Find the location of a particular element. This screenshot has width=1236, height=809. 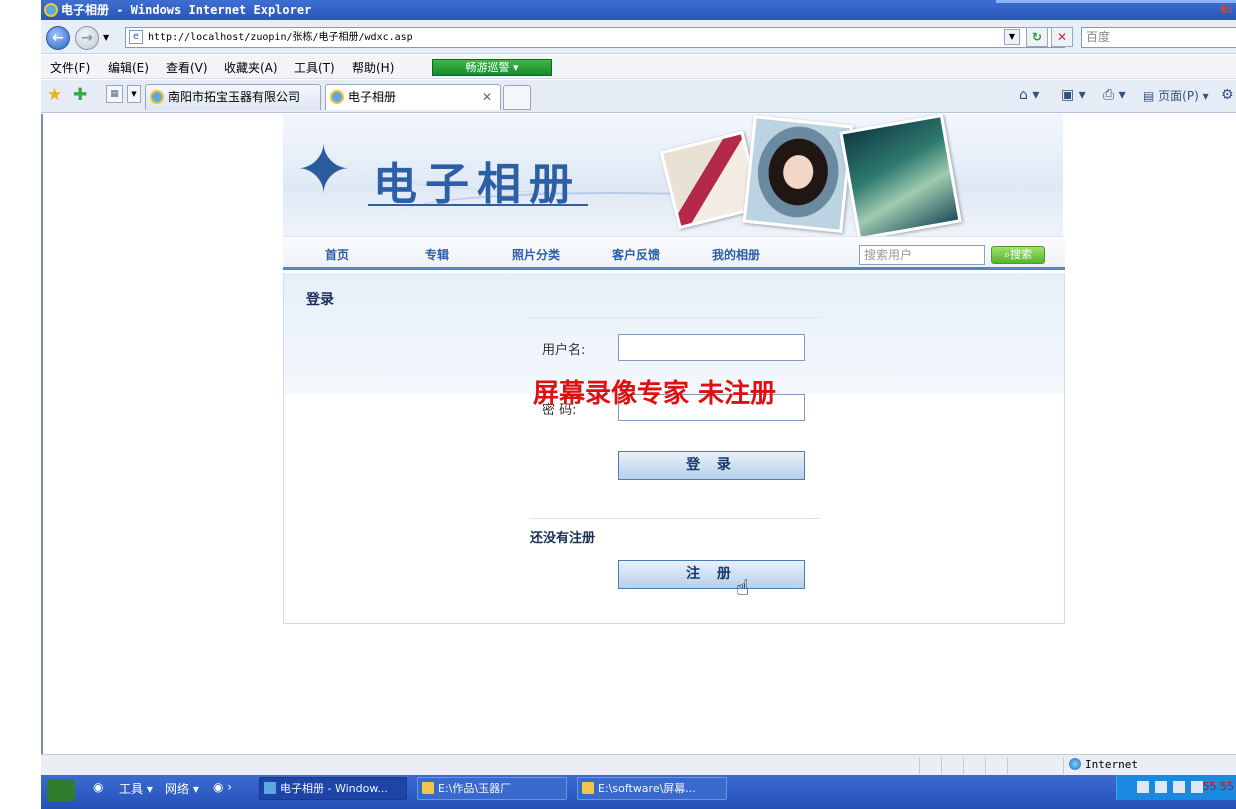

quicklaunch-more-icon: ◉ › is located at coordinates (222, 787).